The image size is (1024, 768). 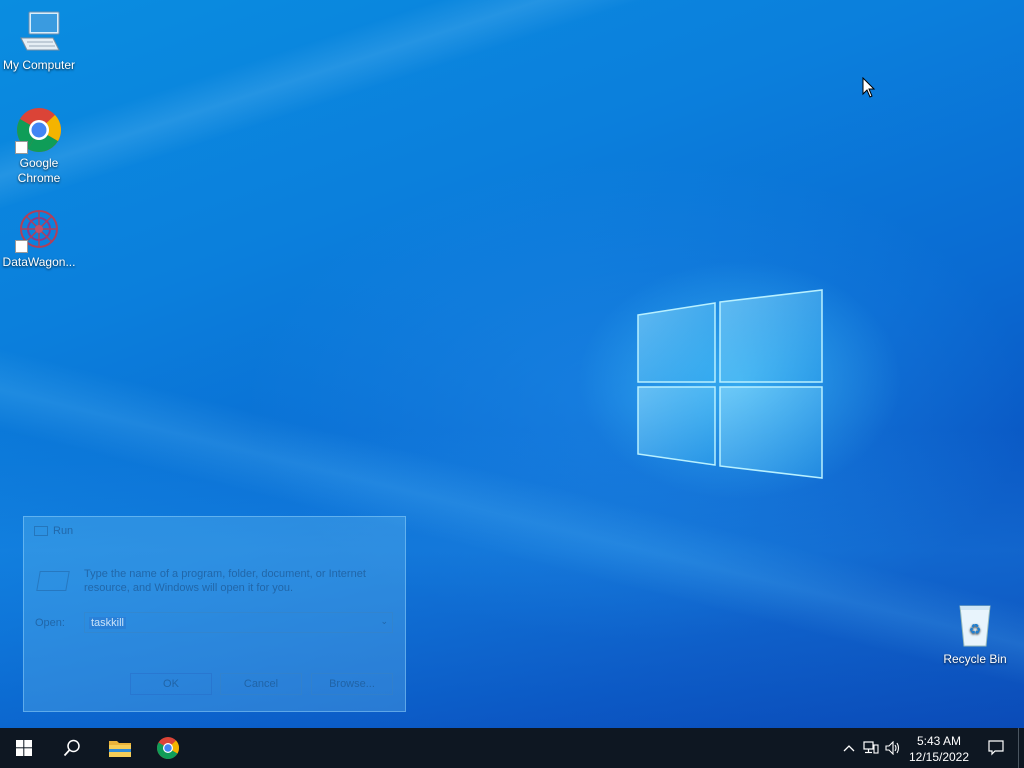 I want to click on show-desktop-button, so click(x=1021, y=748).